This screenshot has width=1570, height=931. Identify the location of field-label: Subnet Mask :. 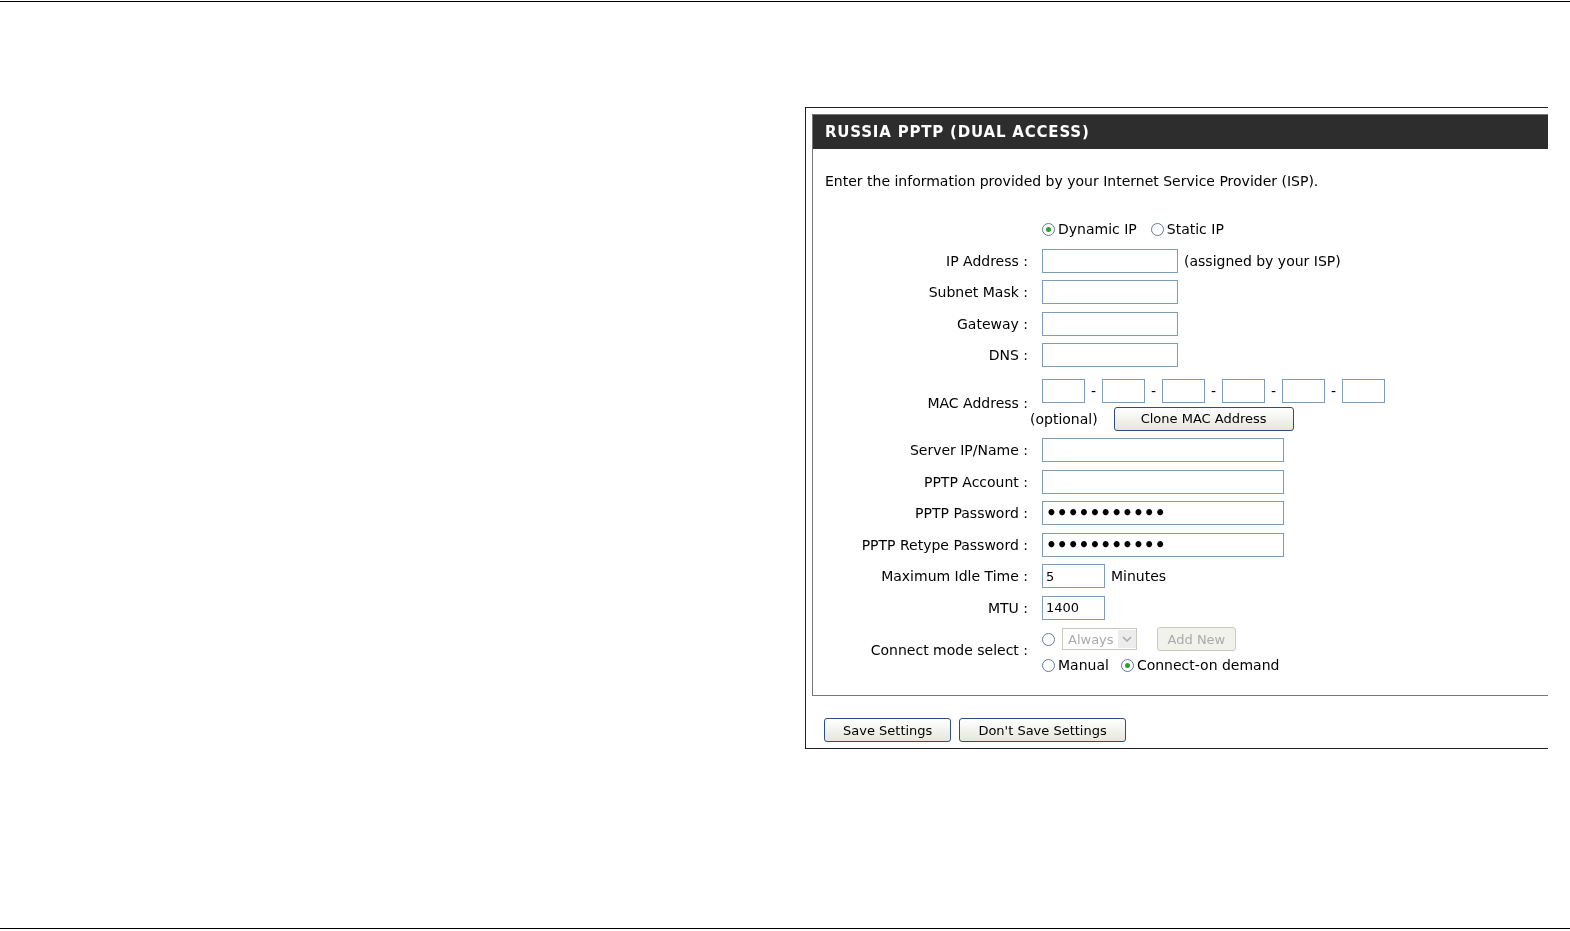
(977, 292).